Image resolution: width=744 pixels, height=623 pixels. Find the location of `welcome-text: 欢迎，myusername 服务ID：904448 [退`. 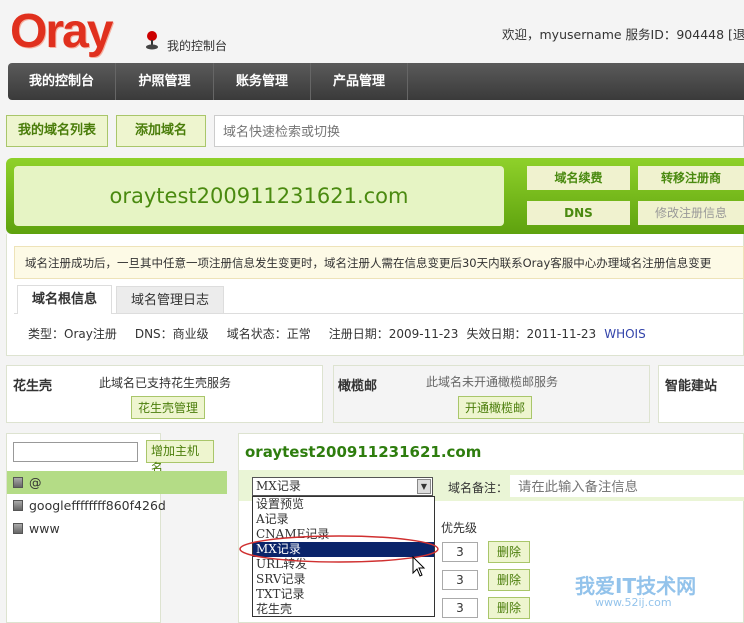

welcome-text: 欢迎，myusername 服务ID：904448 [退 is located at coordinates (623, 34).